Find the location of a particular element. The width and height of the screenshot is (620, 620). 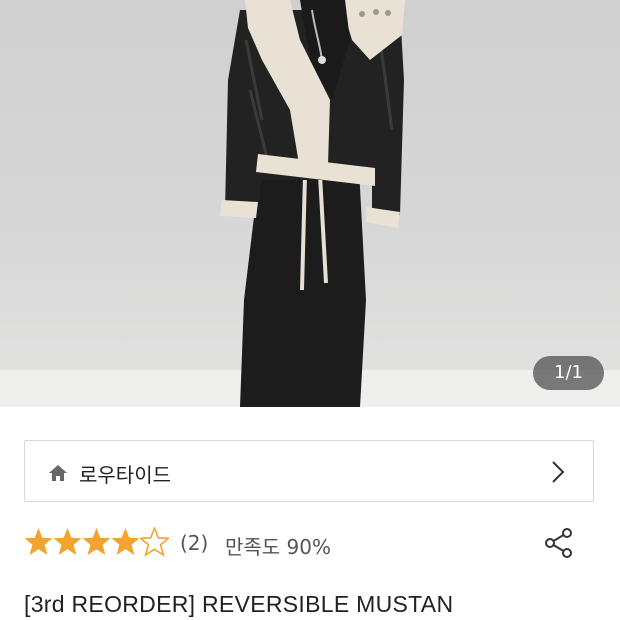

share-icon is located at coordinates (559, 543).